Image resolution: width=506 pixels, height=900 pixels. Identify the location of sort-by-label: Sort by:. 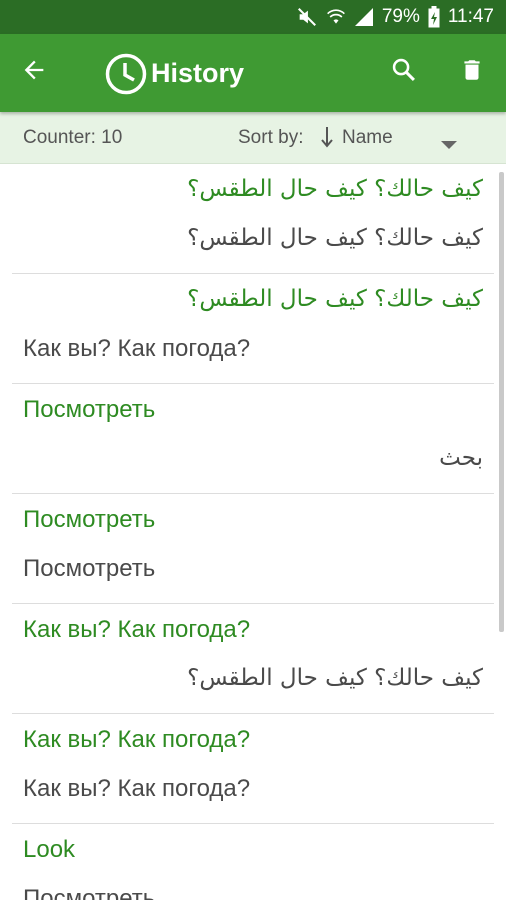
(271, 137).